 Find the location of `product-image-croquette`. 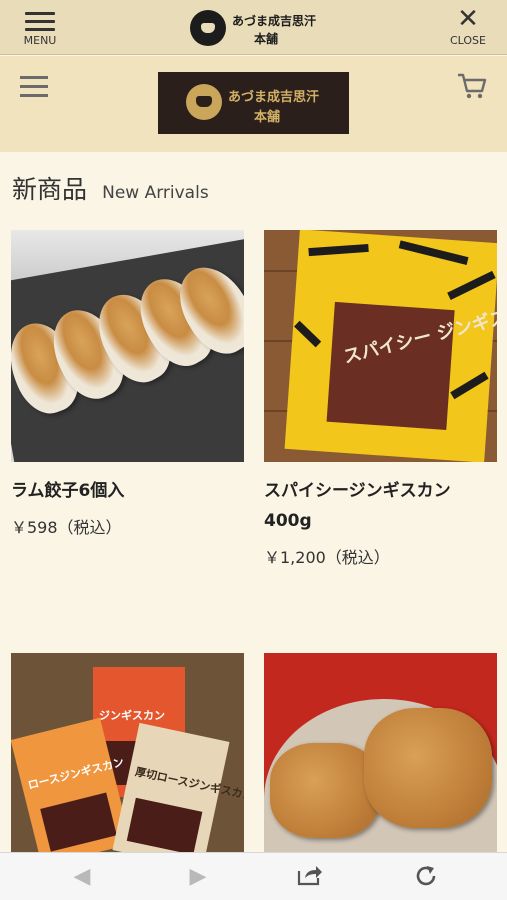

product-image-croquette is located at coordinates (380, 769).